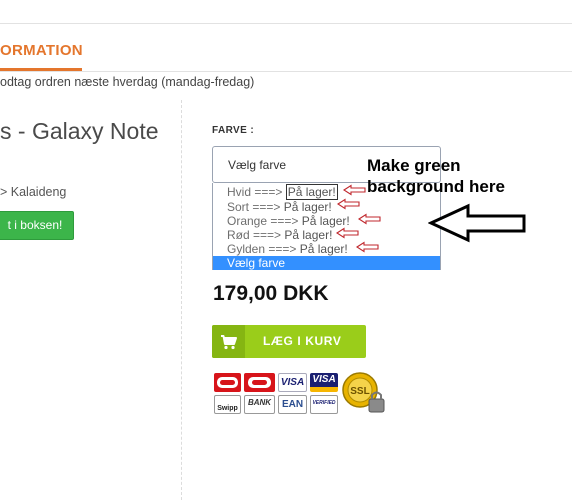 The image size is (572, 500). I want to click on top-divider, so click(286, 23).